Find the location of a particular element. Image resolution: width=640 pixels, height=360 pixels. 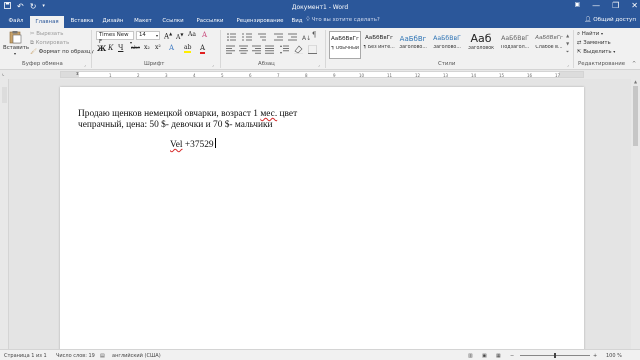

tab-review: Рецензирование is located at coordinates (260, 22).